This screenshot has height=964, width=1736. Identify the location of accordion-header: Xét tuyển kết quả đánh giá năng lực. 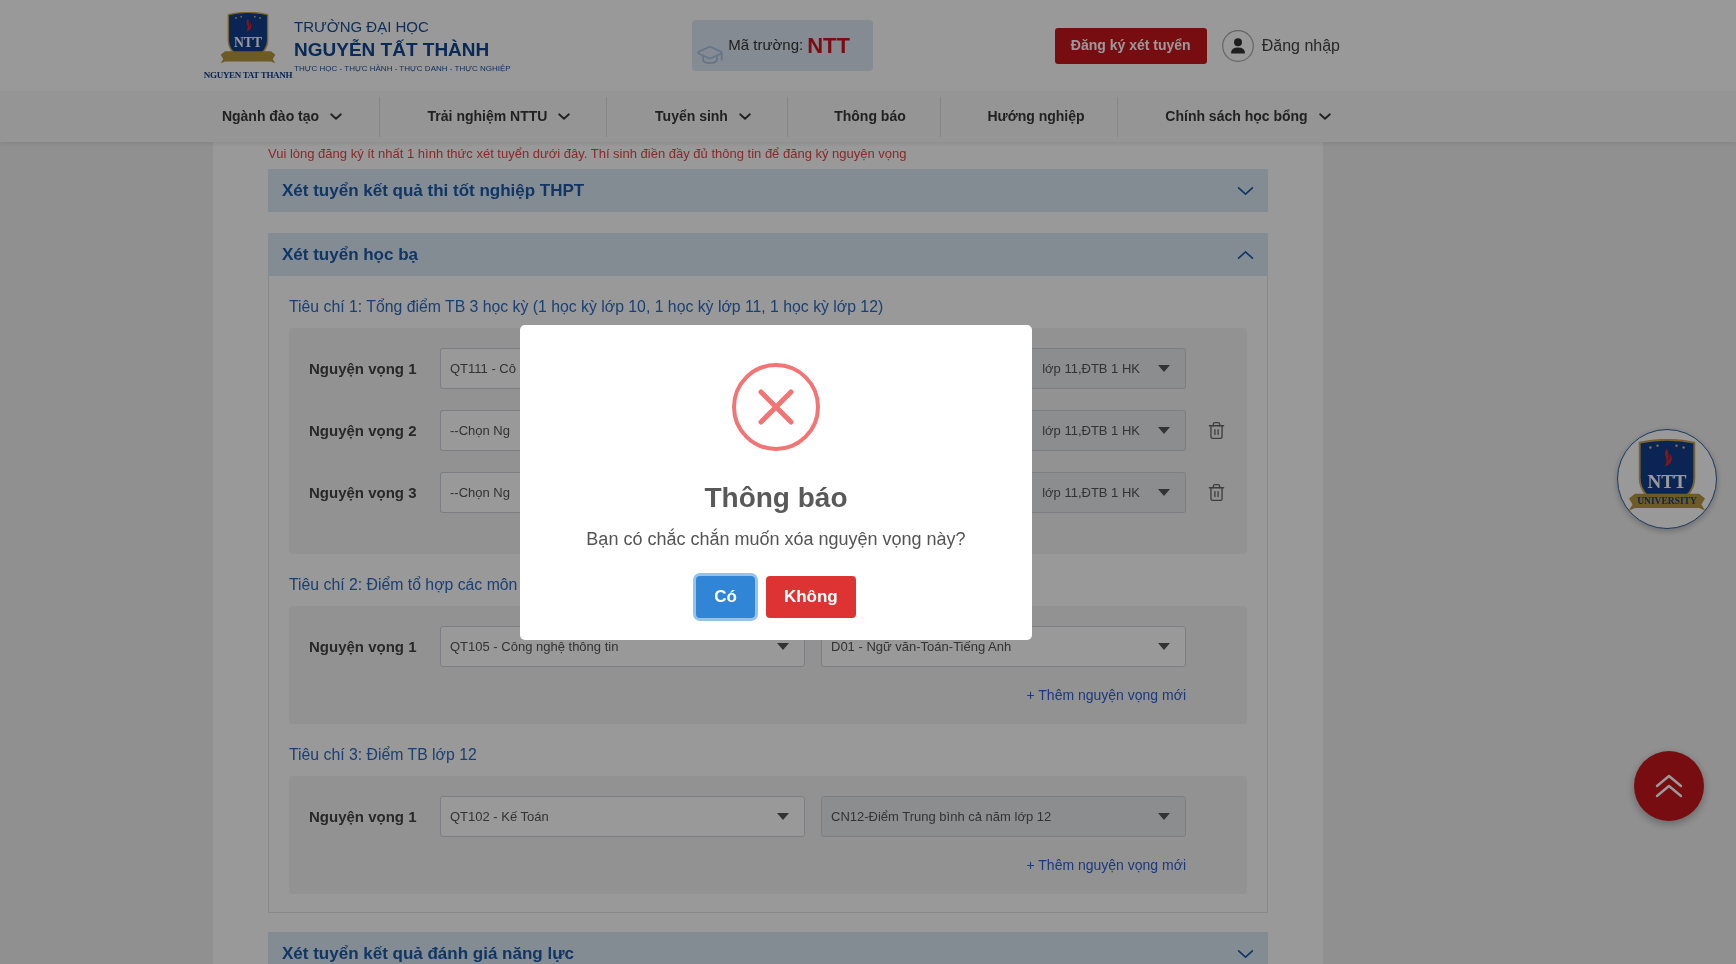
(768, 948).